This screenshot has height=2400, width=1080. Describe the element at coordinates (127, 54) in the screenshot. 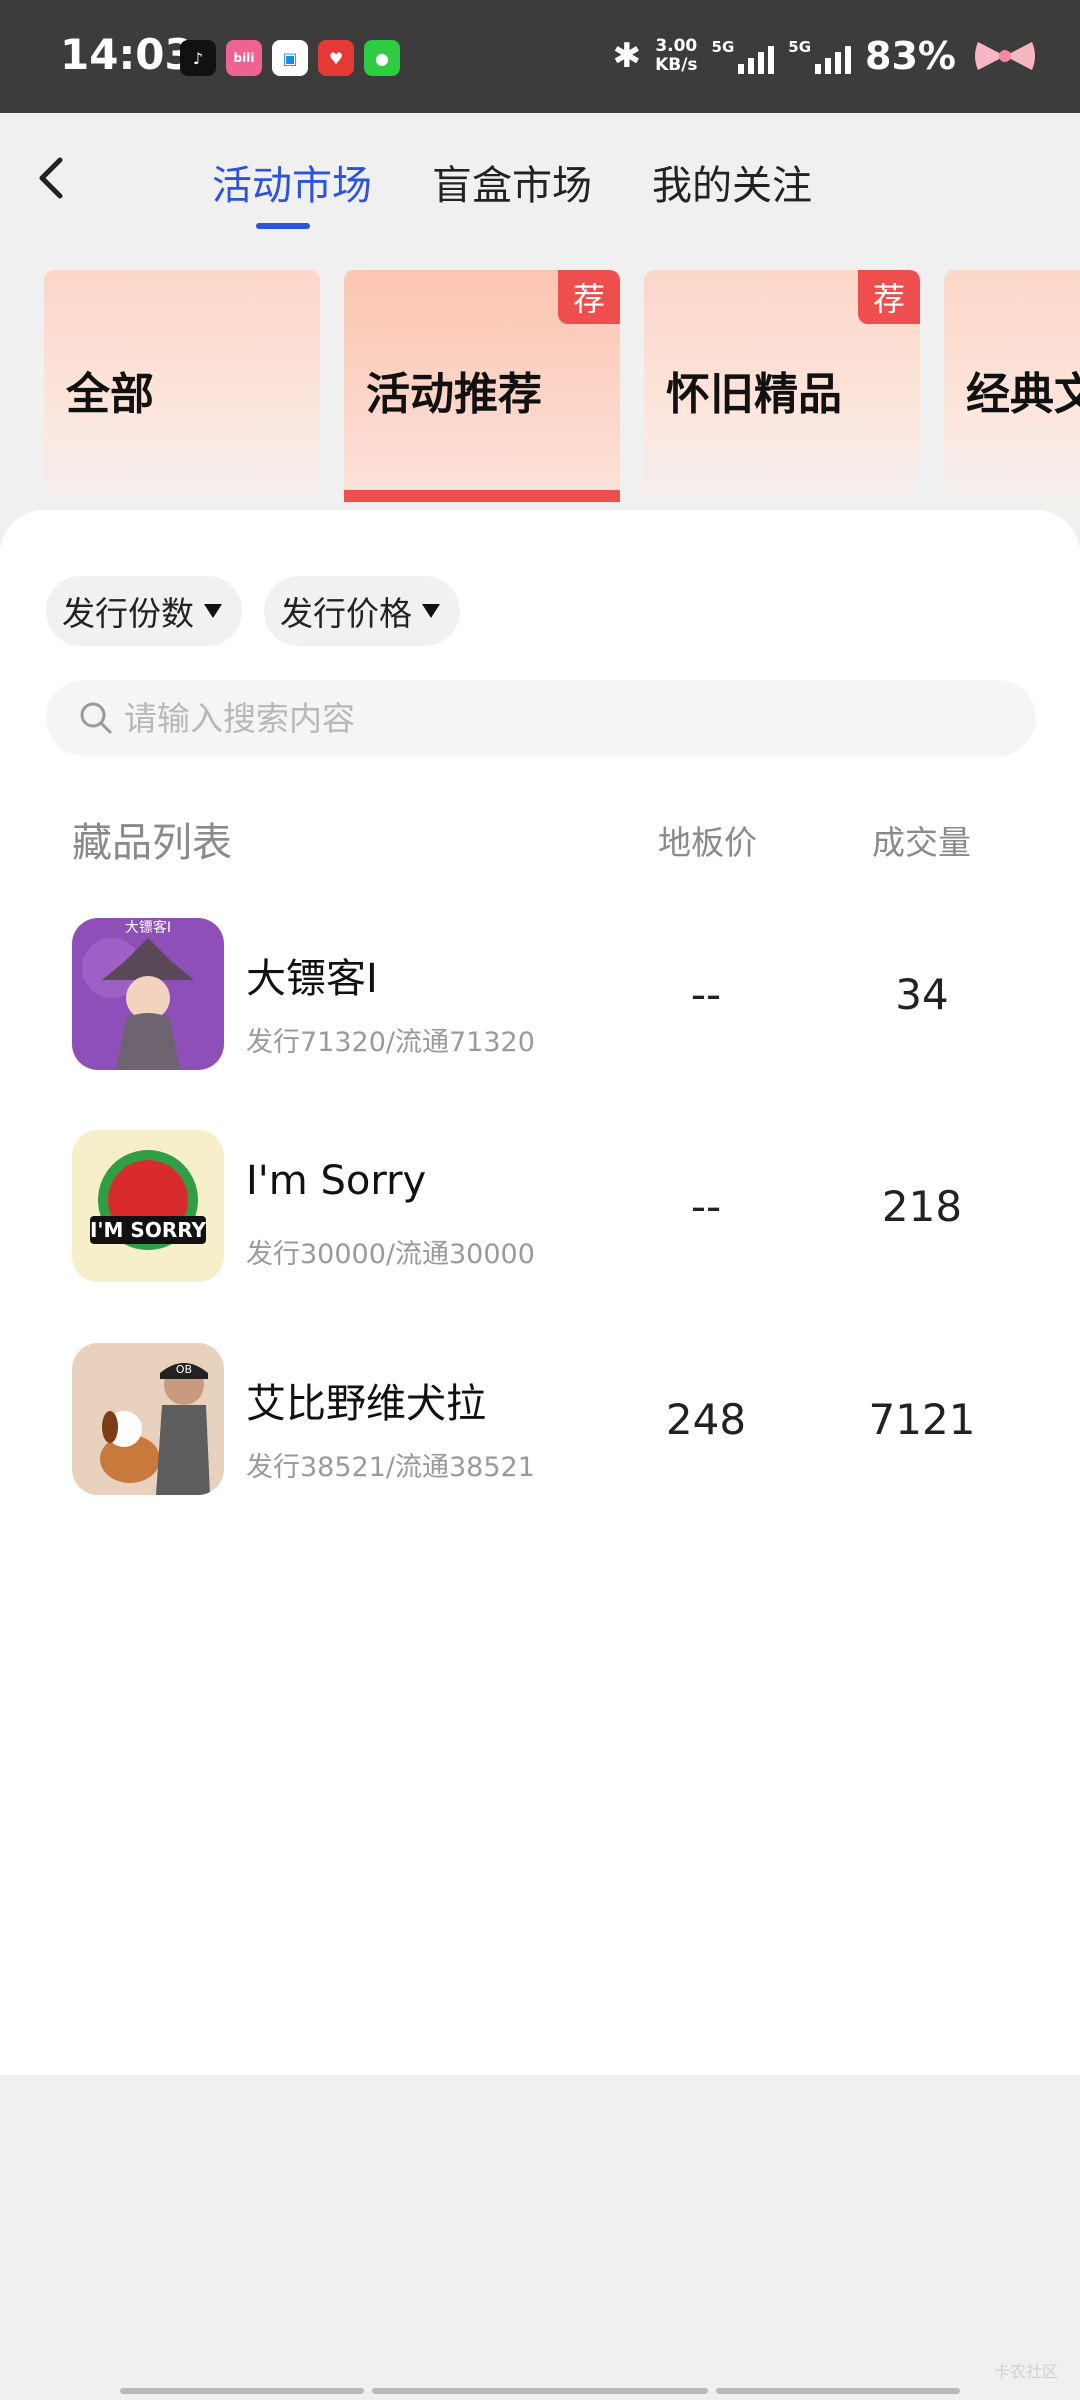

I see `status-time: 14:03` at that location.